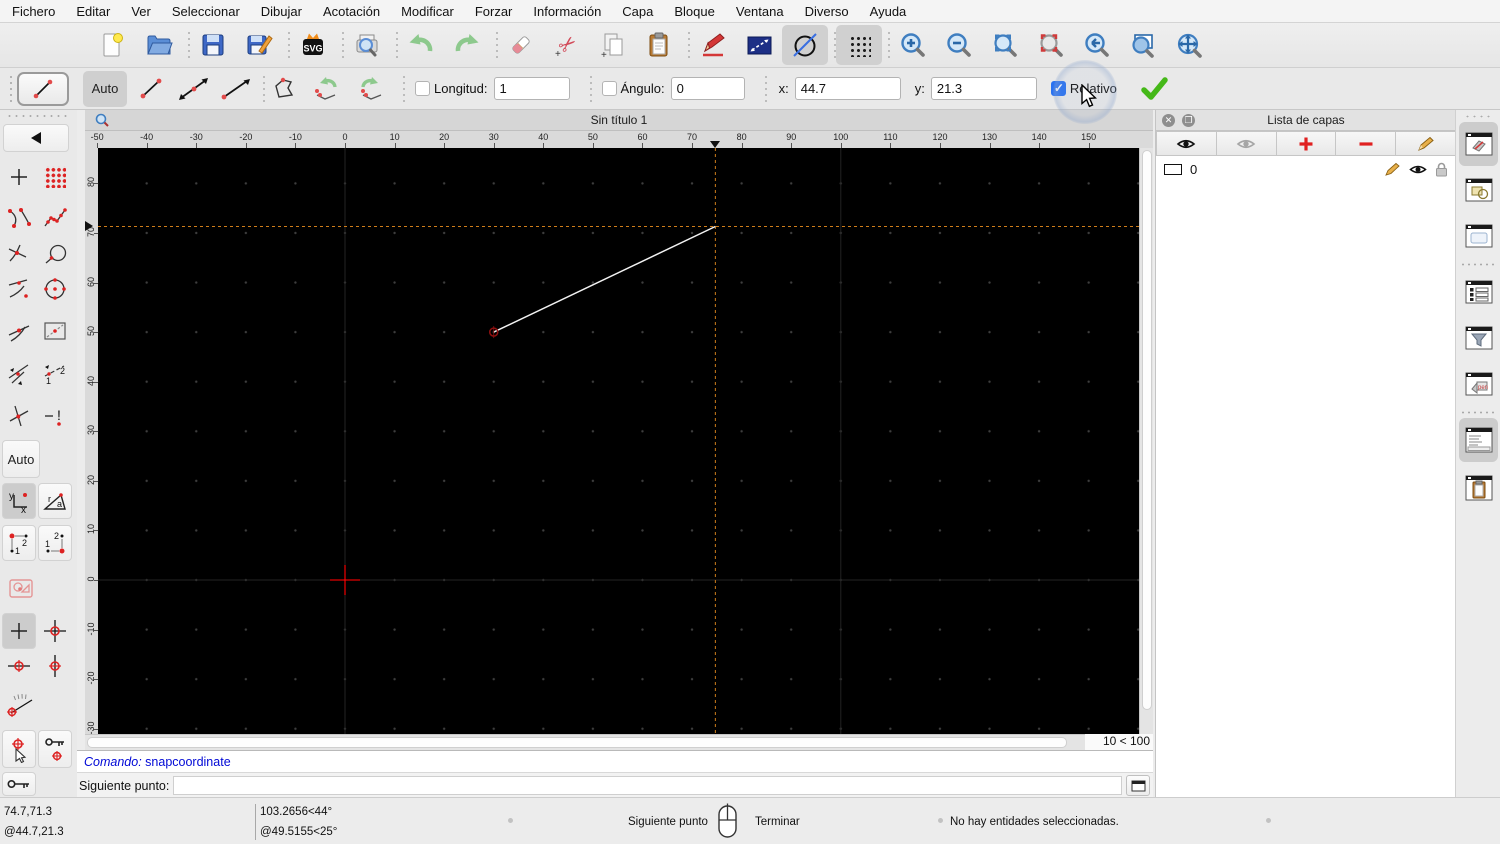 The image size is (1500, 844). I want to click on document-tab-bar: Sin título 1, so click(619, 120).